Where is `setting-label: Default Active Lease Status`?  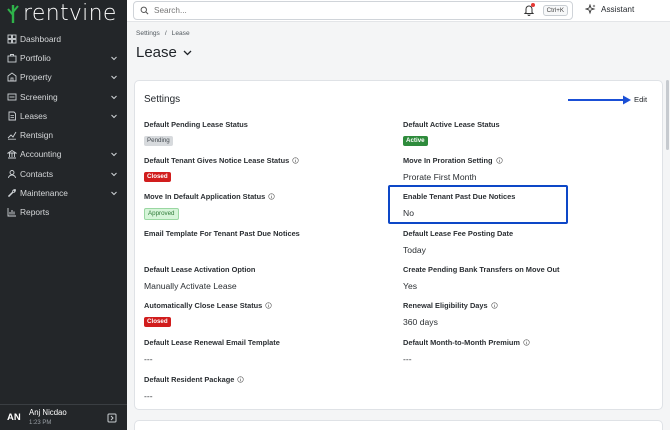 setting-label: Default Active Lease Status is located at coordinates (523, 124).